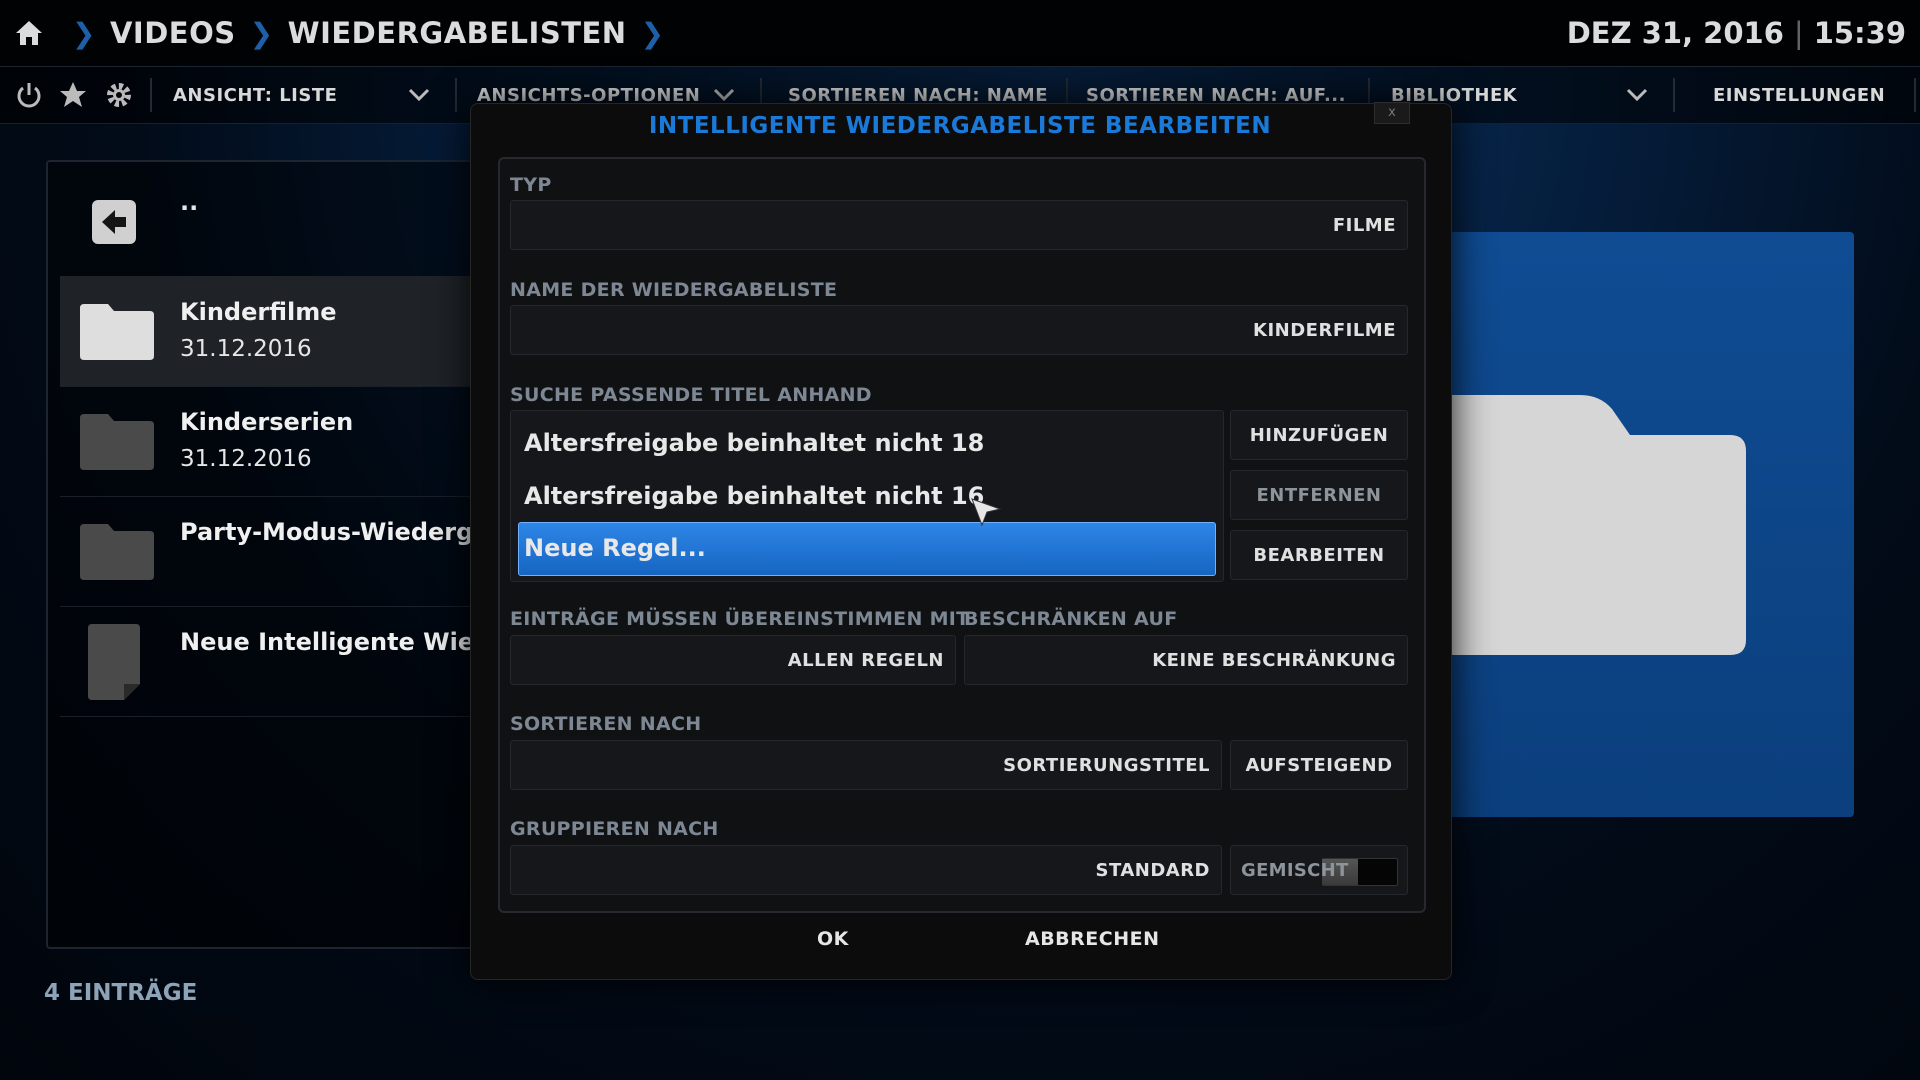 The height and width of the screenshot is (1080, 1920). I want to click on back-arrow-icon, so click(114, 222).